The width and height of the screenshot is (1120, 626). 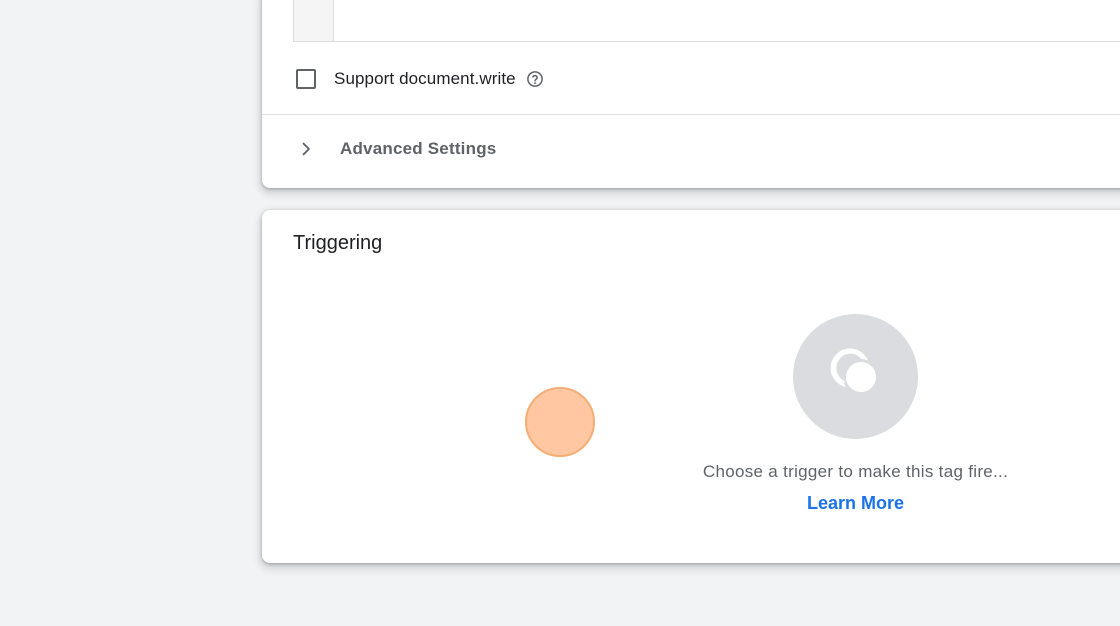 I want to click on html-code-editor, so click(x=706, y=21).